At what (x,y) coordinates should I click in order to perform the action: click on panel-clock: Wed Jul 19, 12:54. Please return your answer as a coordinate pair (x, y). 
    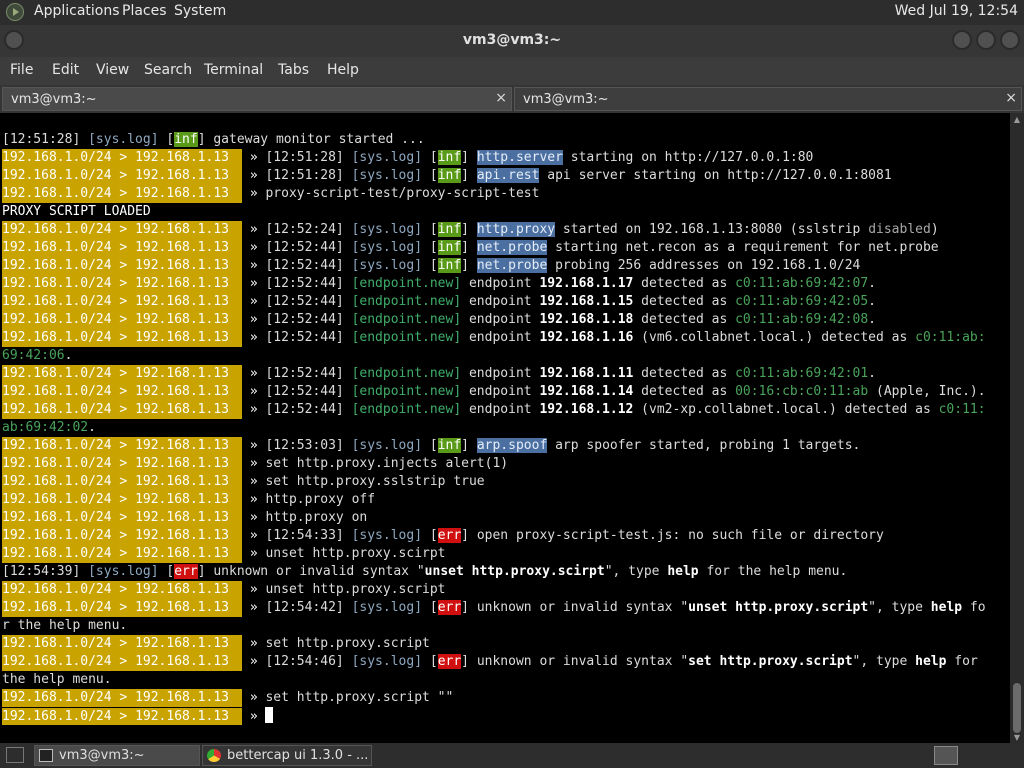
    Looking at the image, I should click on (956, 11).